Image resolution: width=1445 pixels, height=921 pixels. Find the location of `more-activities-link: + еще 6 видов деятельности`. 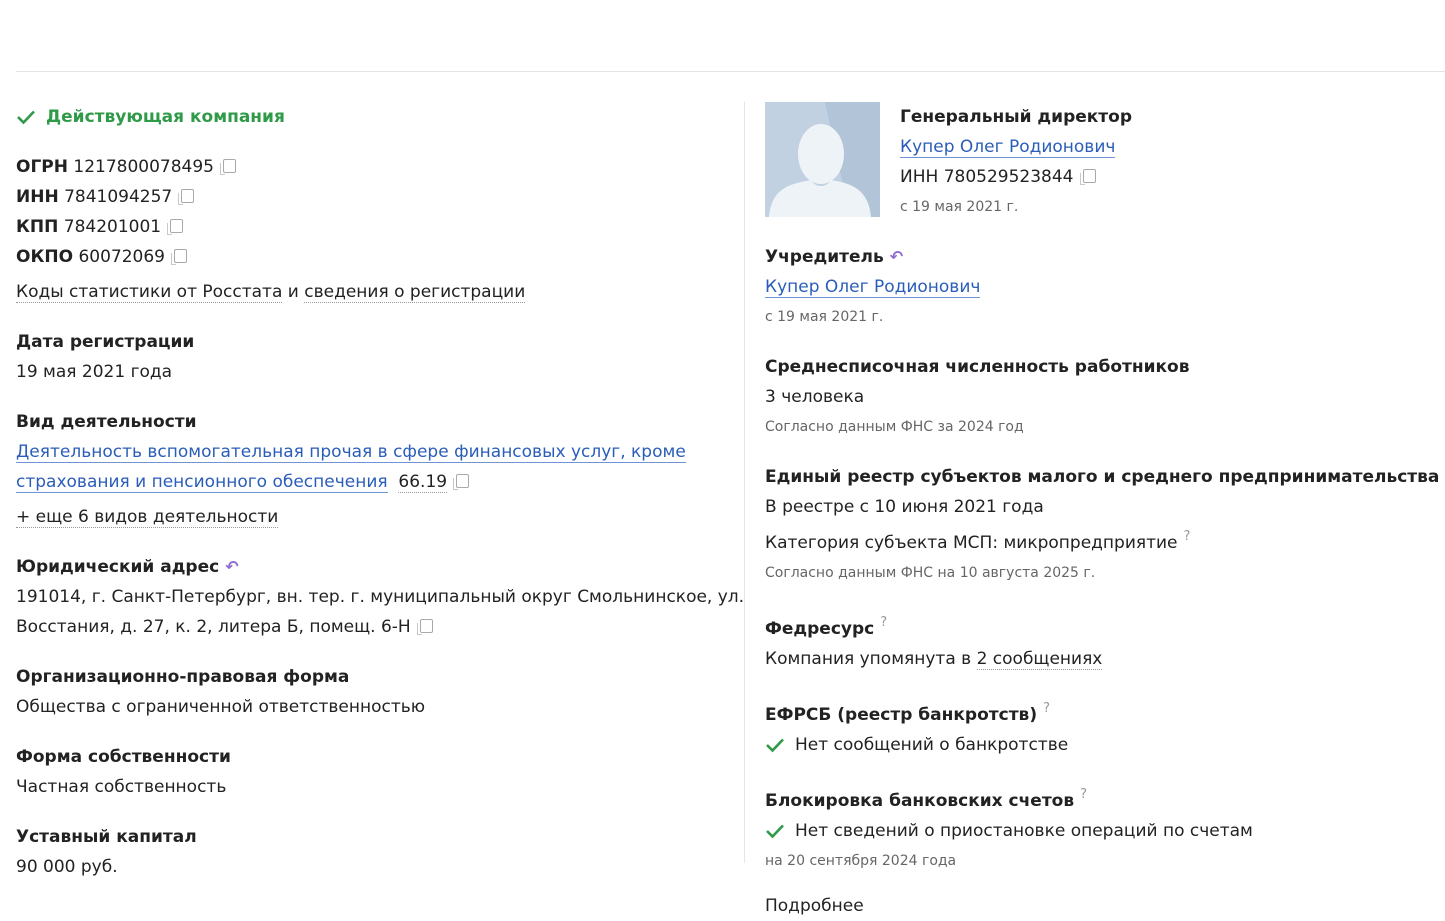

more-activities-link: + еще 6 видов деятельности is located at coordinates (147, 517).